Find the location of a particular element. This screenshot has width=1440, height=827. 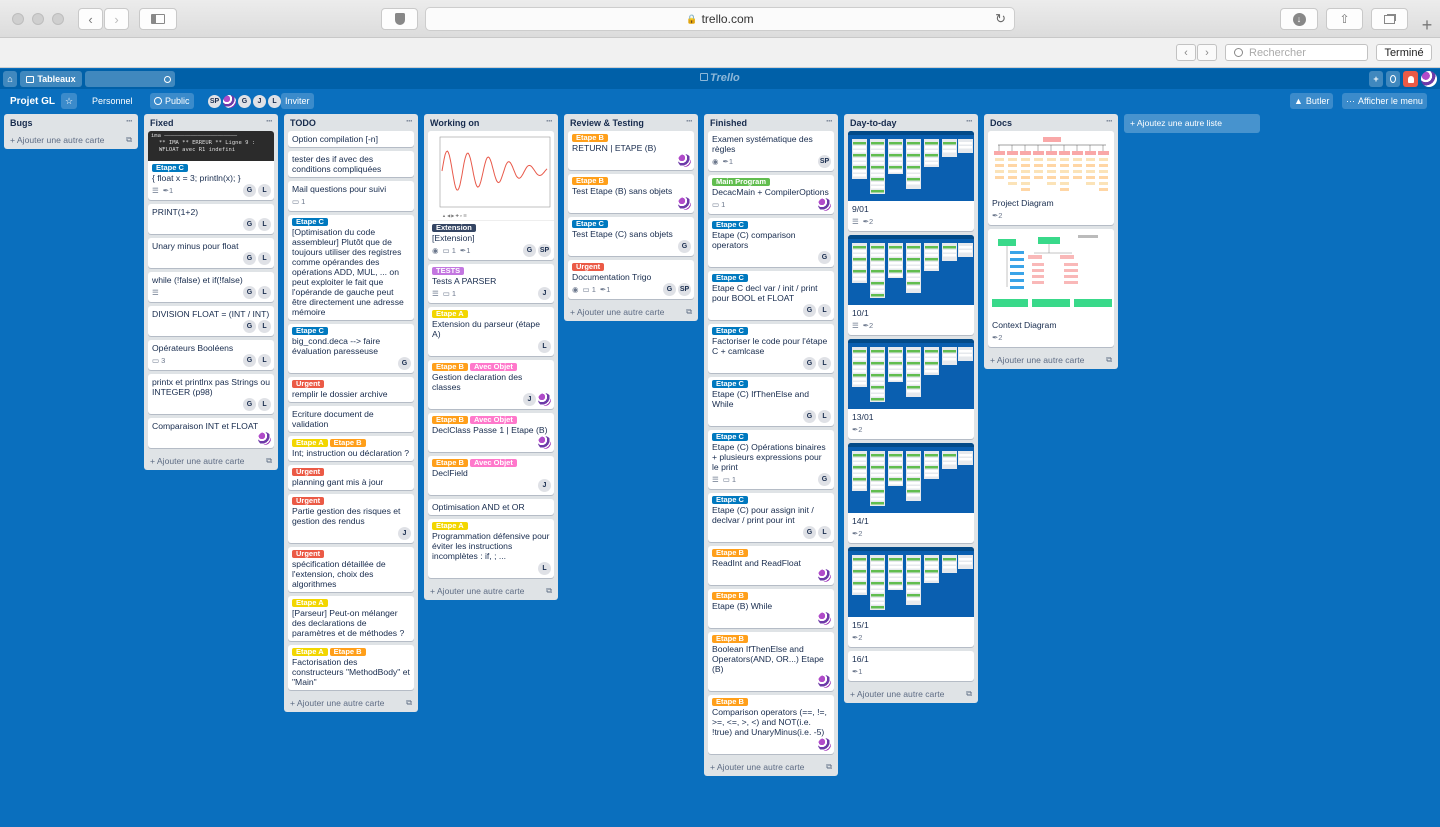

card: 13/01 ✒2 is located at coordinates (911, 389).